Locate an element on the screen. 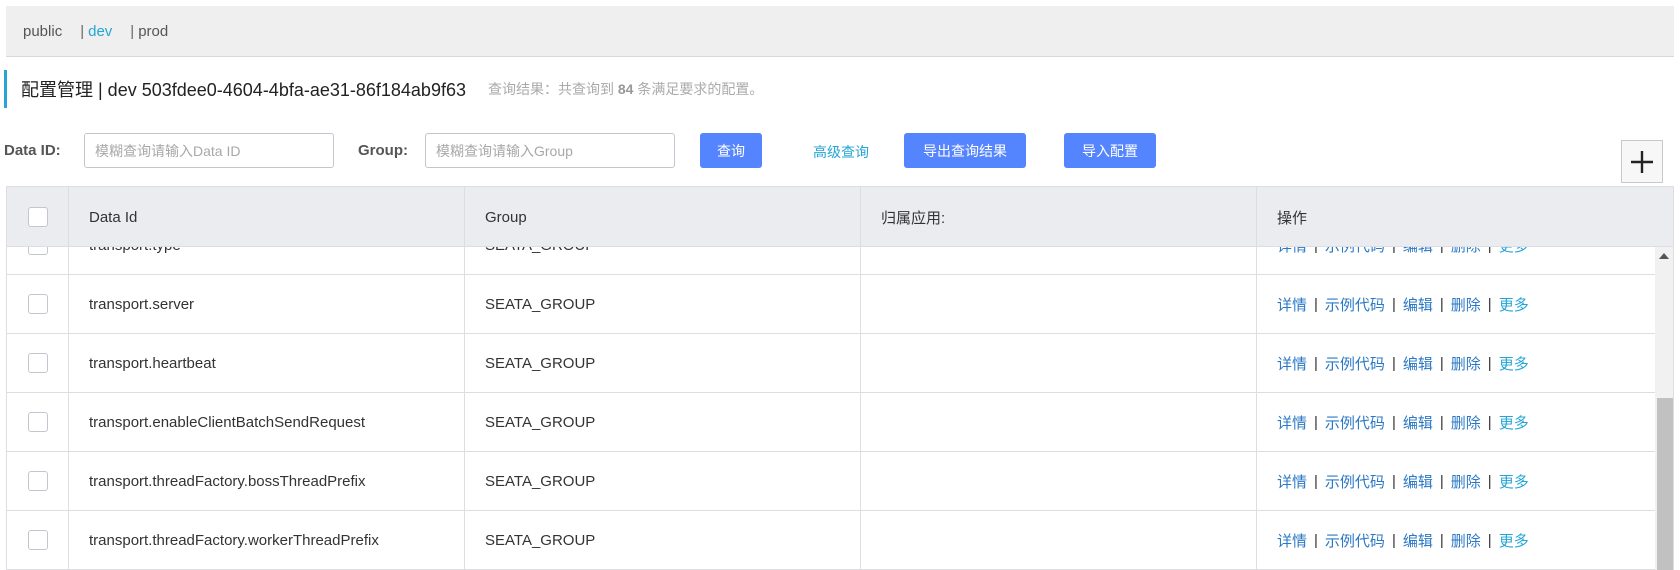 The height and width of the screenshot is (570, 1680). cell-group: SEATA_GROUP is located at coordinates (663, 260).